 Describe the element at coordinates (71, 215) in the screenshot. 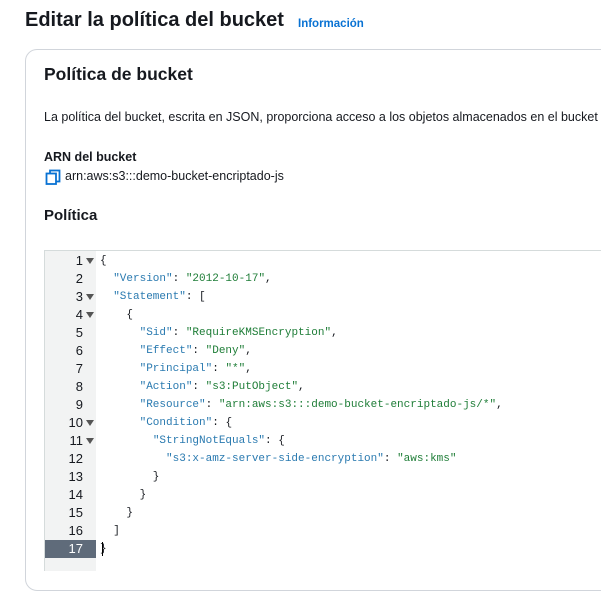

I see `policy-title: Política` at that location.